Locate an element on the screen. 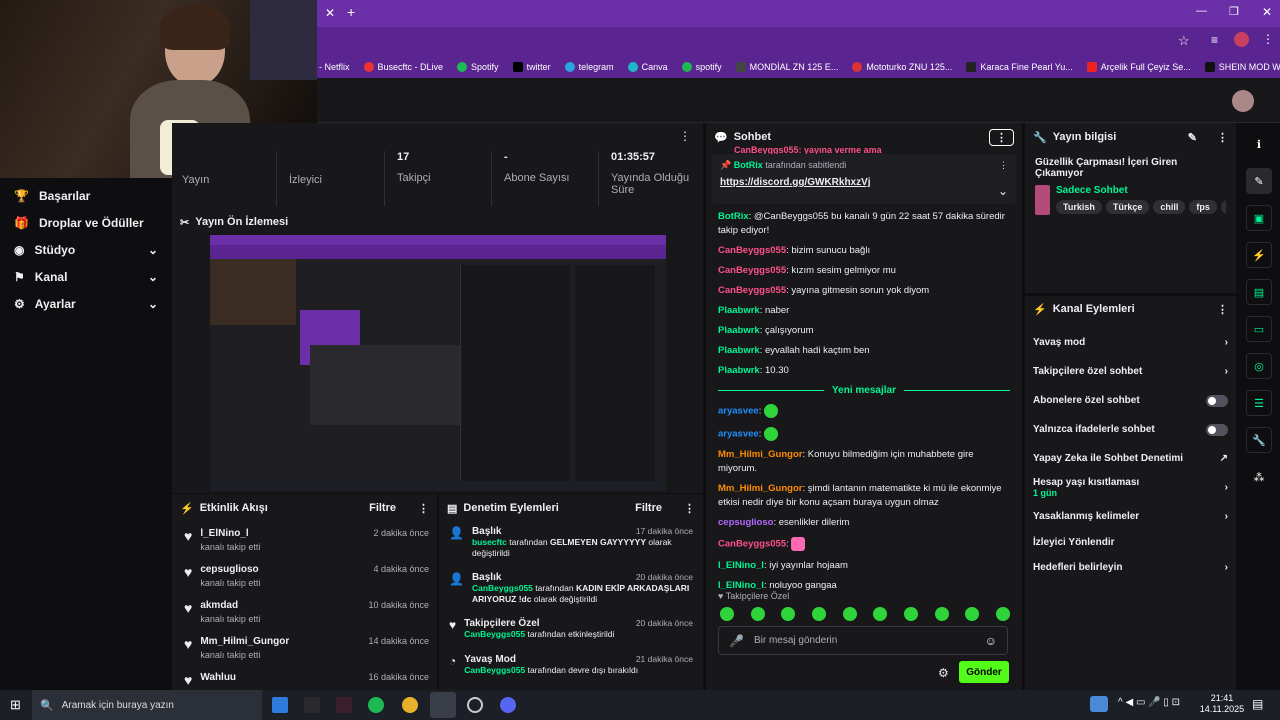 This screenshot has height=720, width=1280. lightning-icon: ⚡ is located at coordinates (1259, 255).